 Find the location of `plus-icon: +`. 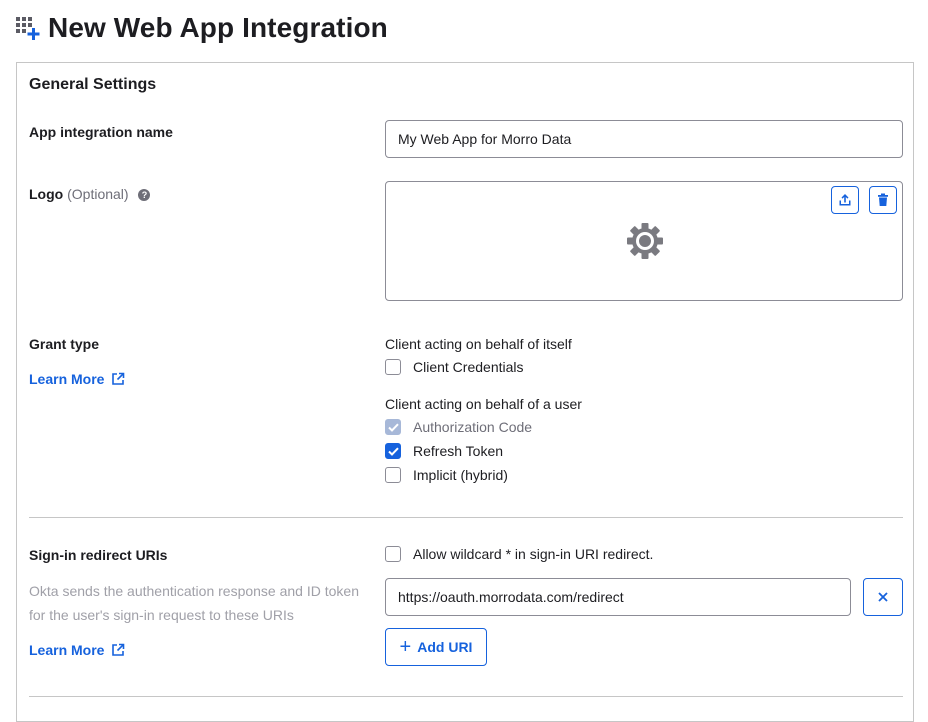

plus-icon: + is located at coordinates (405, 647).